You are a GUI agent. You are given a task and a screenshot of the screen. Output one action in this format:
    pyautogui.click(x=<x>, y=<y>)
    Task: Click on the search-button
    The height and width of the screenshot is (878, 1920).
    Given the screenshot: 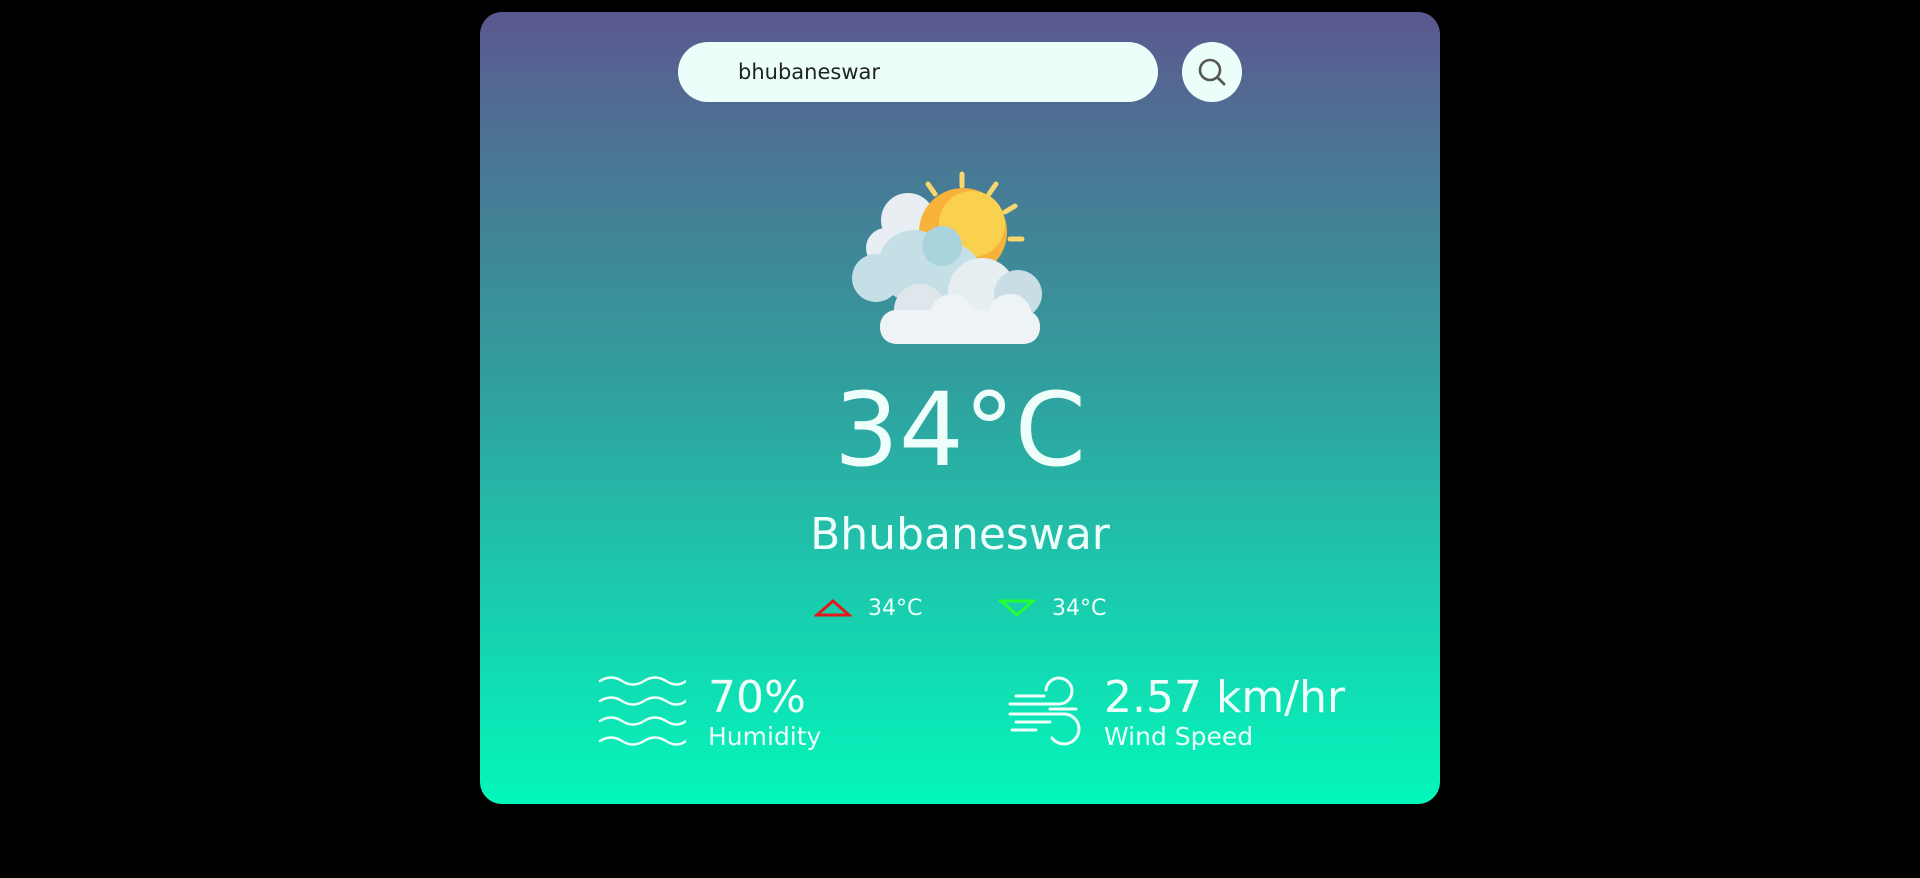 What is the action you would take?
    pyautogui.click(x=1212, y=72)
    